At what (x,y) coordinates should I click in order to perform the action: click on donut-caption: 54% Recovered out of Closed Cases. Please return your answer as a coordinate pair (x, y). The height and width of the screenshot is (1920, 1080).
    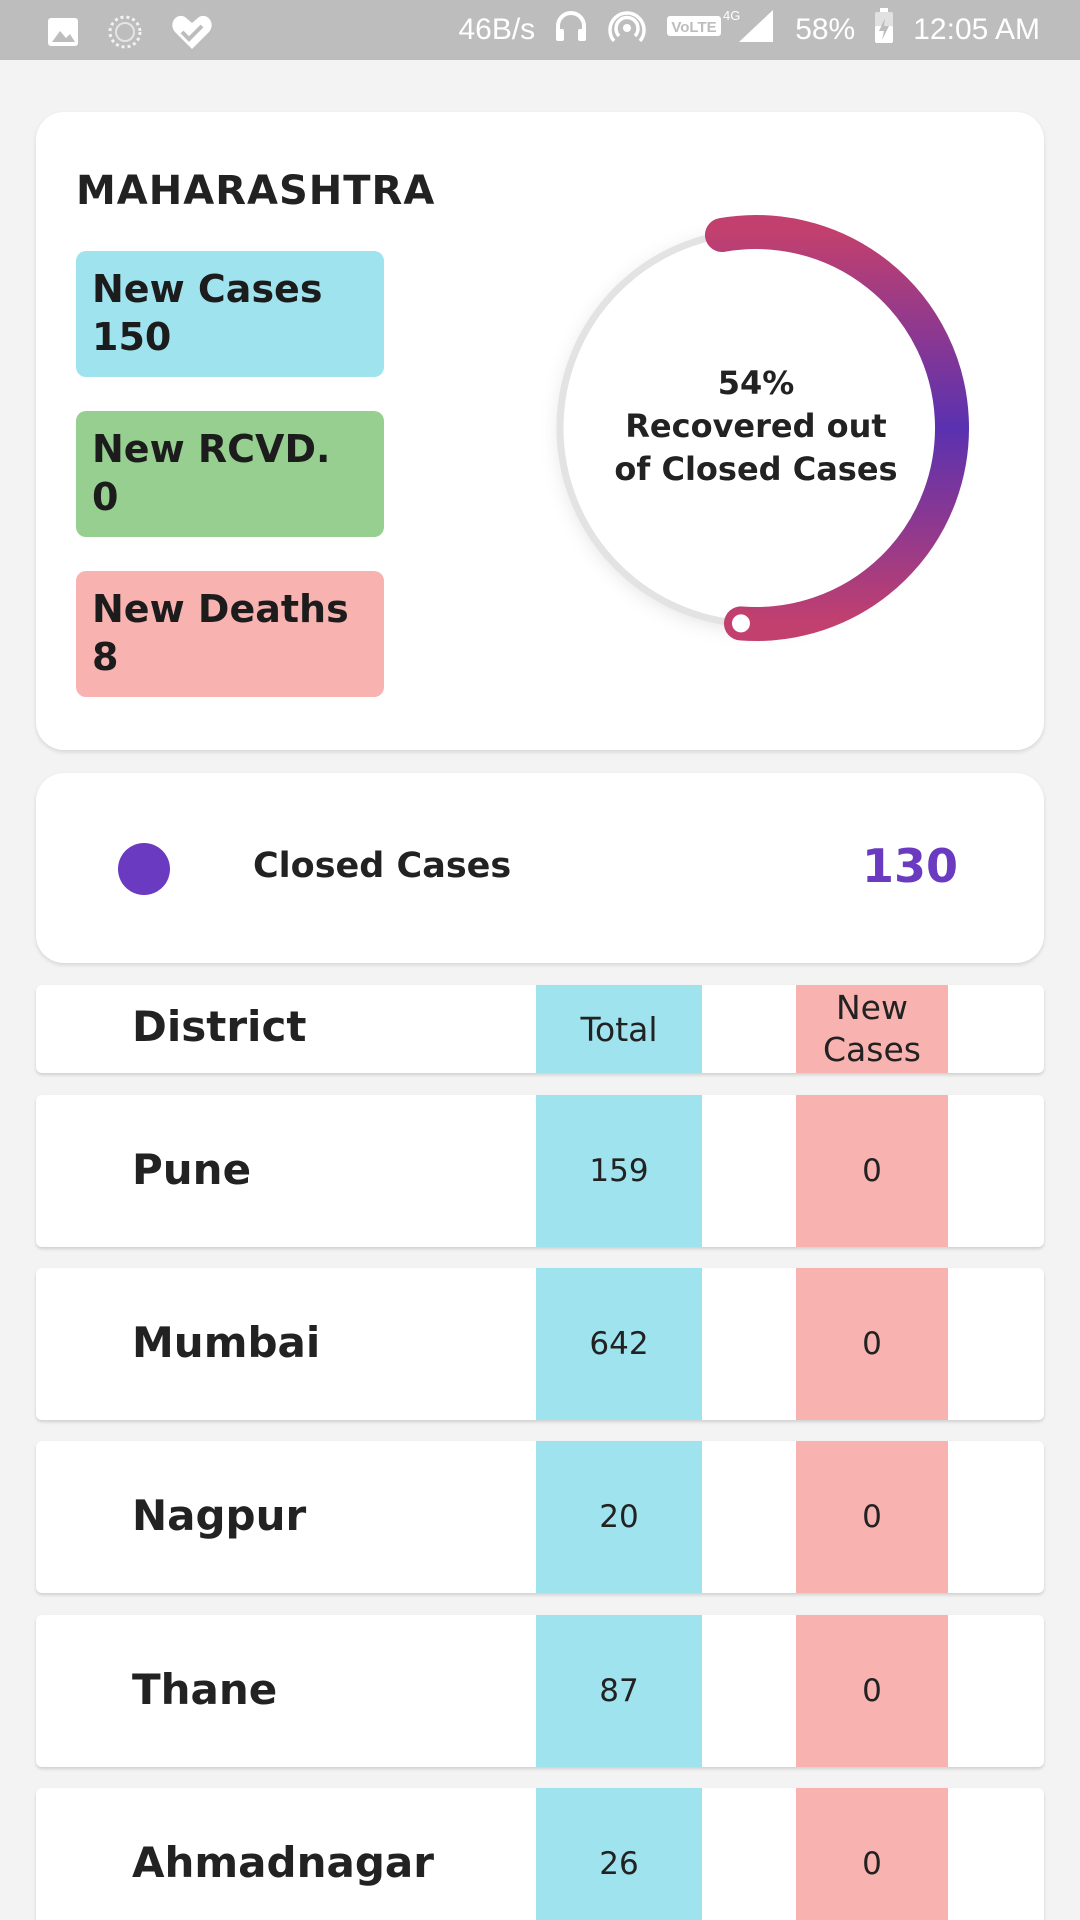
    Looking at the image, I should click on (756, 426).